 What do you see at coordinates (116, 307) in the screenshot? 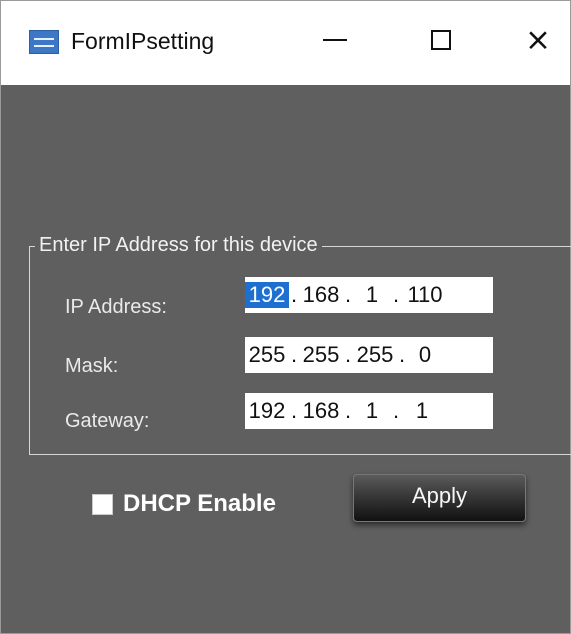
I see `ip-address-label: IP Address:` at bounding box center [116, 307].